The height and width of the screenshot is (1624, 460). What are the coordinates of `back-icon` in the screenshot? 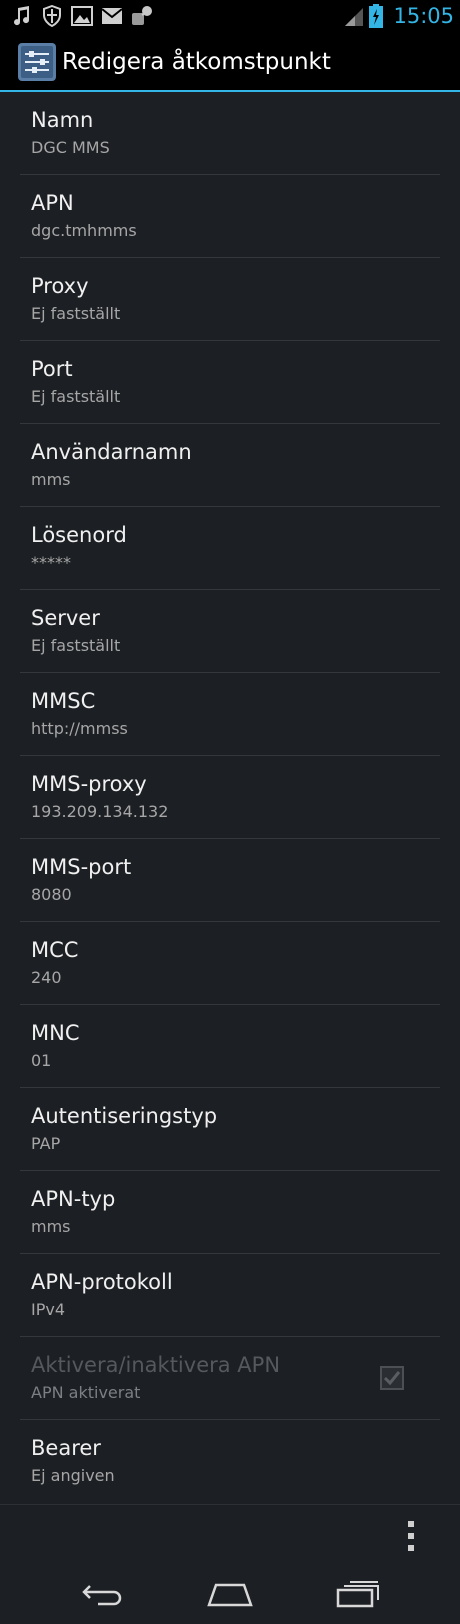 It's located at (102, 1594).